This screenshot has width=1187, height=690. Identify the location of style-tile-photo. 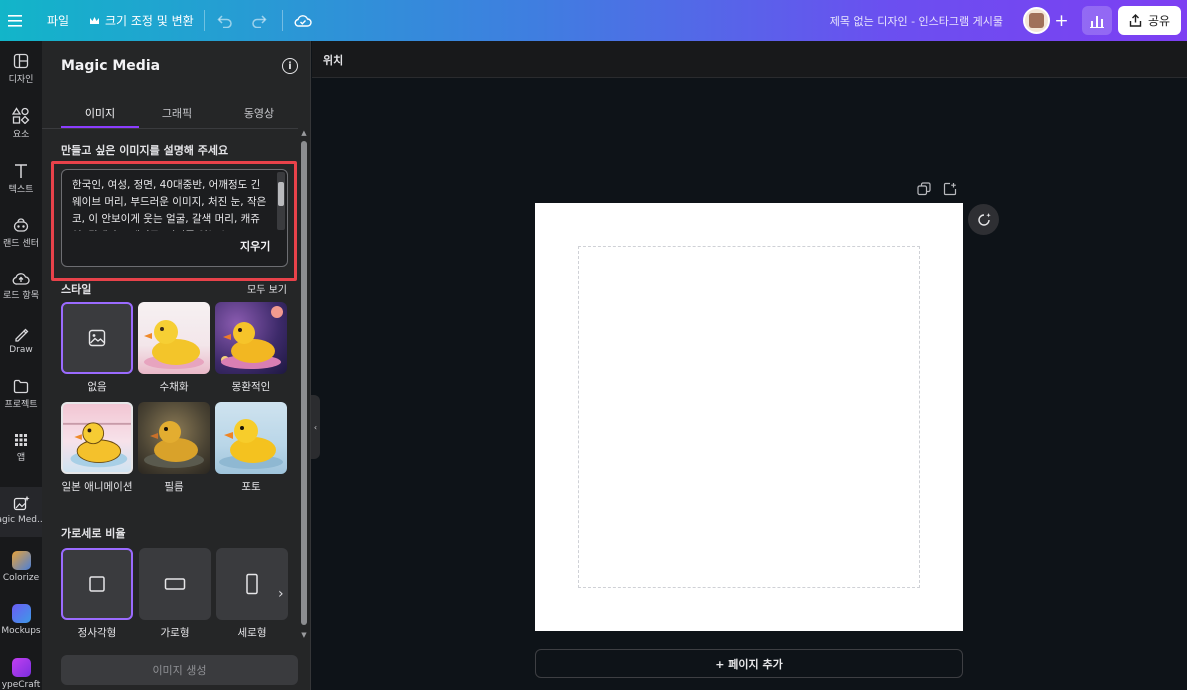
(251, 438).